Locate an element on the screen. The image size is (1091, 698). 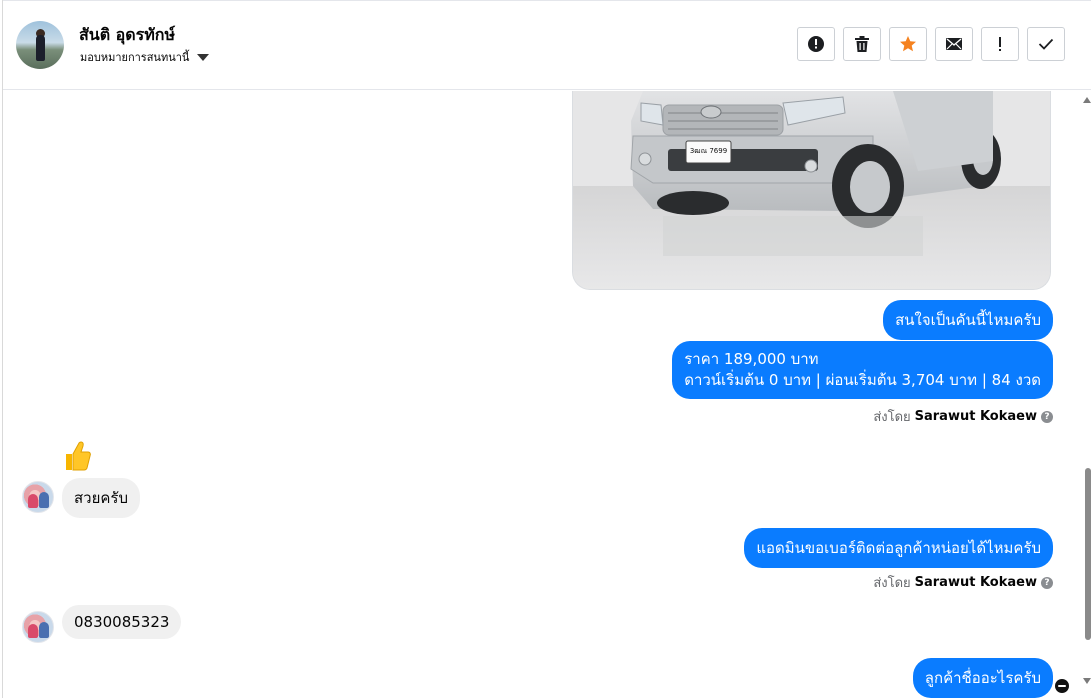
contact-avatar is located at coordinates (40, 45).